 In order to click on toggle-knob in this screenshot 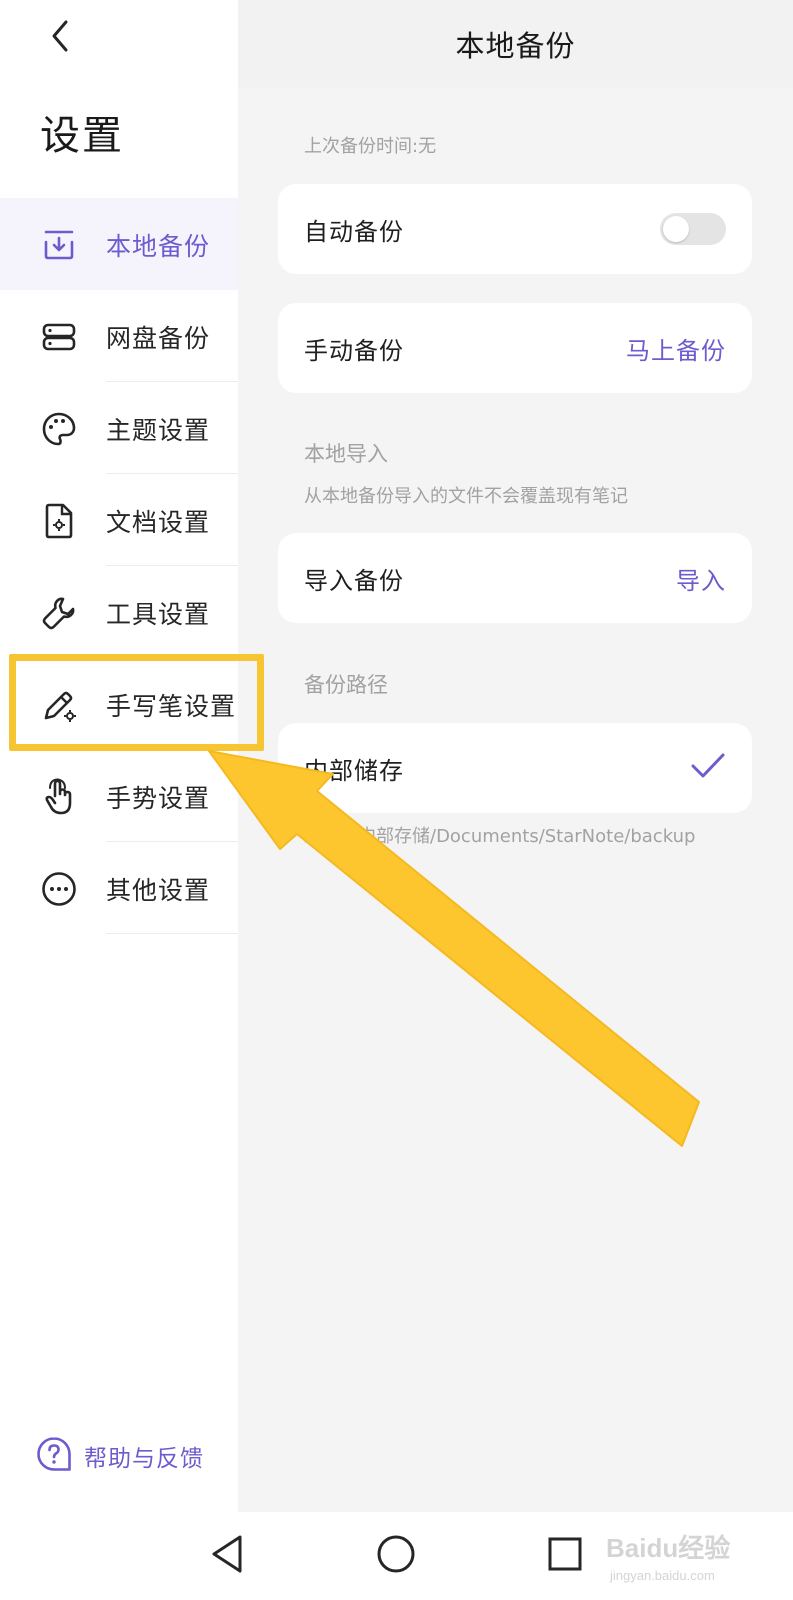, I will do `click(676, 229)`.